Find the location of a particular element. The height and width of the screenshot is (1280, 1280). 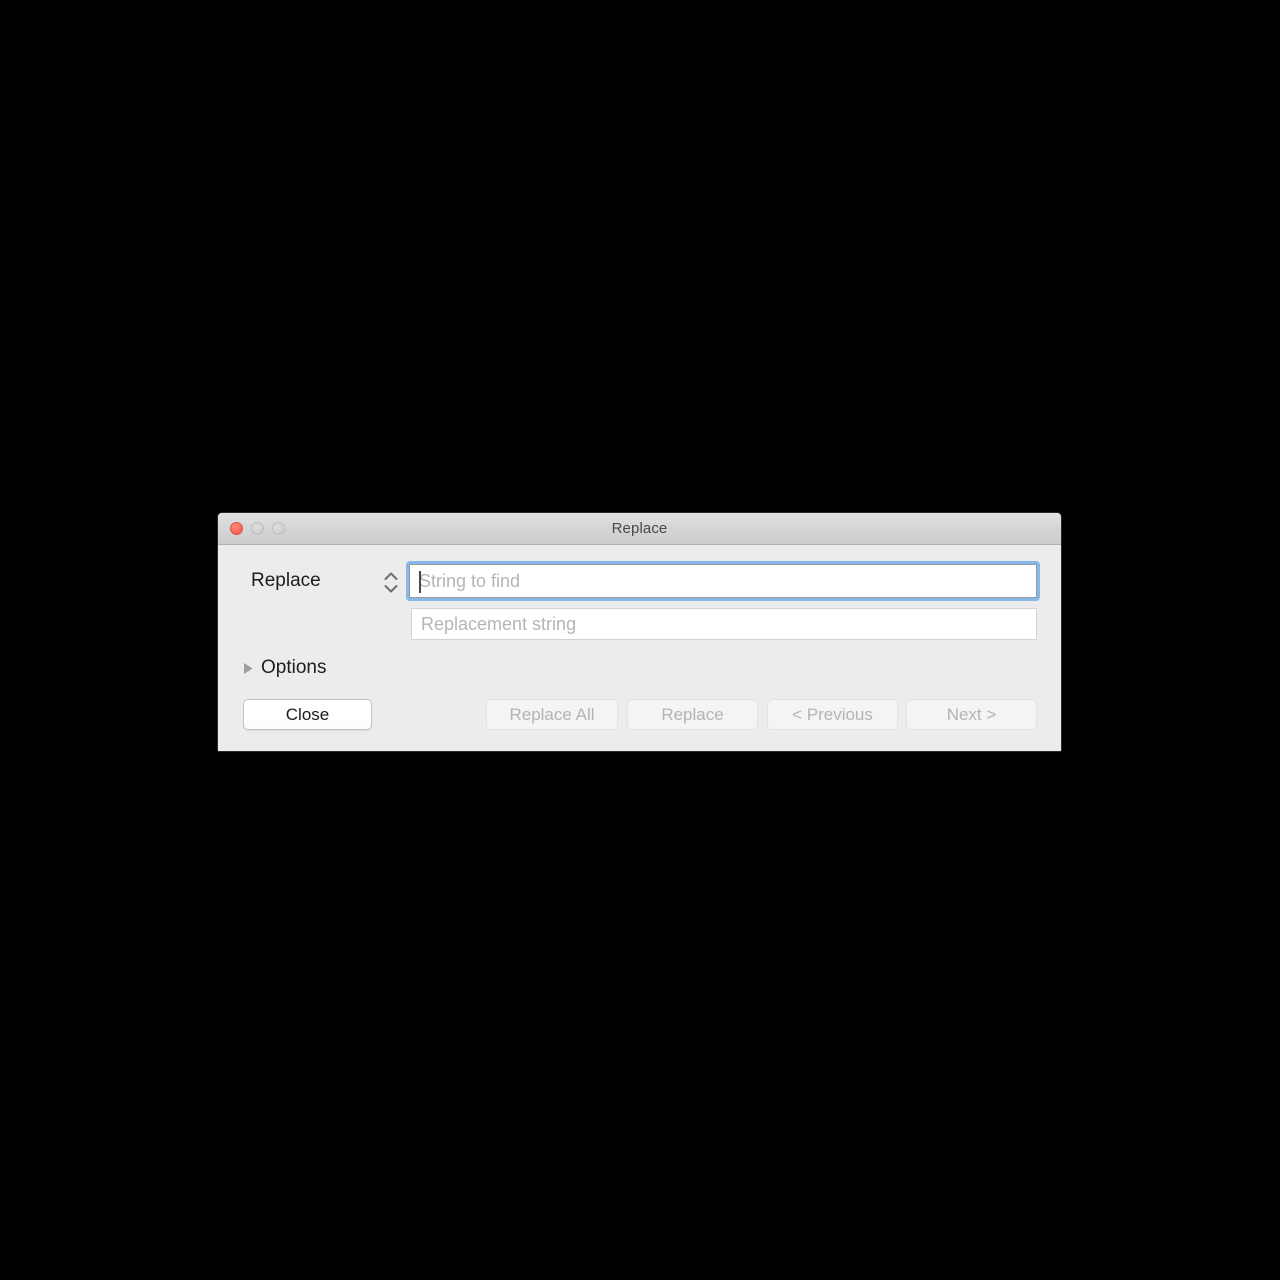

find-field-focus-ring is located at coordinates (723, 581).